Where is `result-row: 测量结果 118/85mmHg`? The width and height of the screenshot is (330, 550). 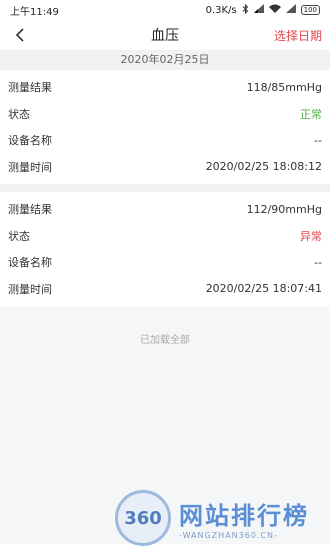
result-row: 测量结果 118/85mmHg is located at coordinates (165, 87).